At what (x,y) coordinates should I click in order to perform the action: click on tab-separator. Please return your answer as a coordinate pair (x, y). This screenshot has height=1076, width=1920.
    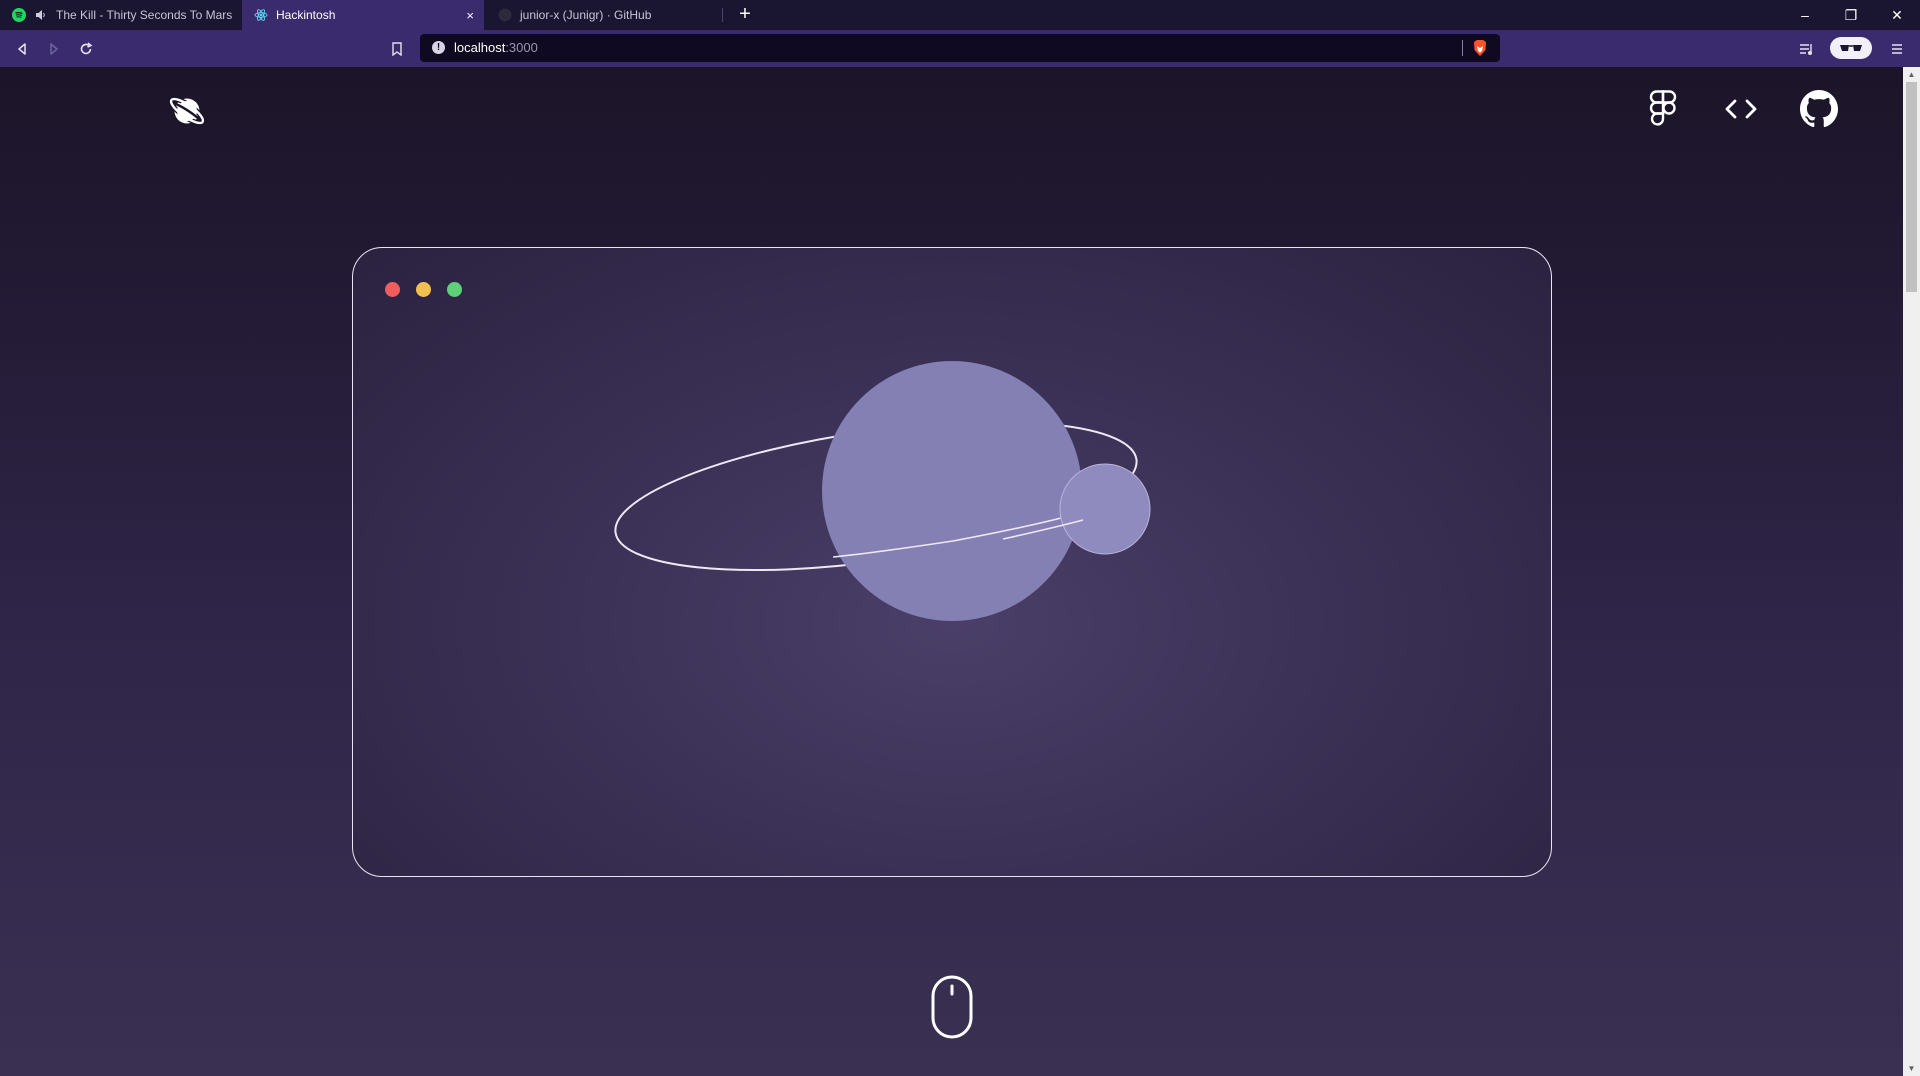
    Looking at the image, I should click on (722, 15).